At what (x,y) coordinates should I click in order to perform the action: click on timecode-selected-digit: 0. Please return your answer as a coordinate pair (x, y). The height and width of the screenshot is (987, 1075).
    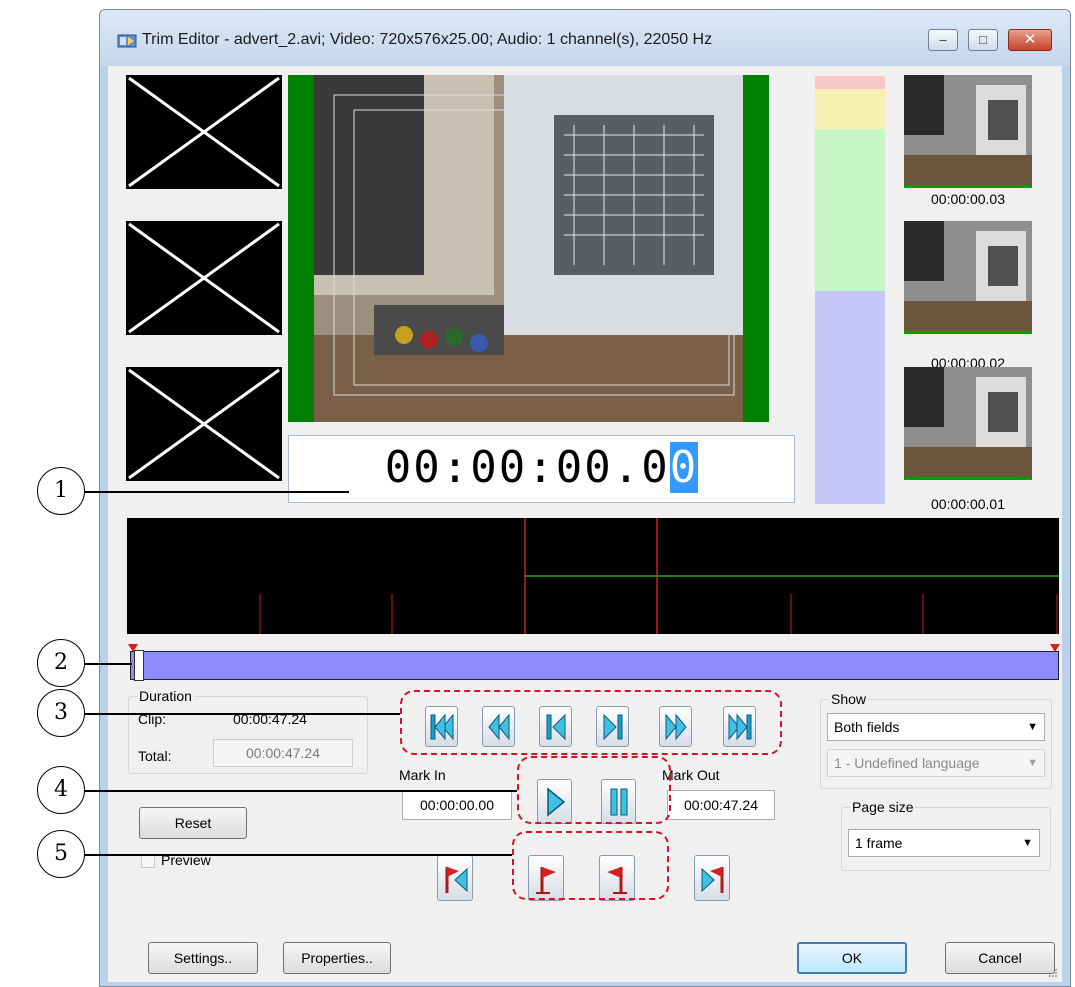
    Looking at the image, I should click on (684, 467).